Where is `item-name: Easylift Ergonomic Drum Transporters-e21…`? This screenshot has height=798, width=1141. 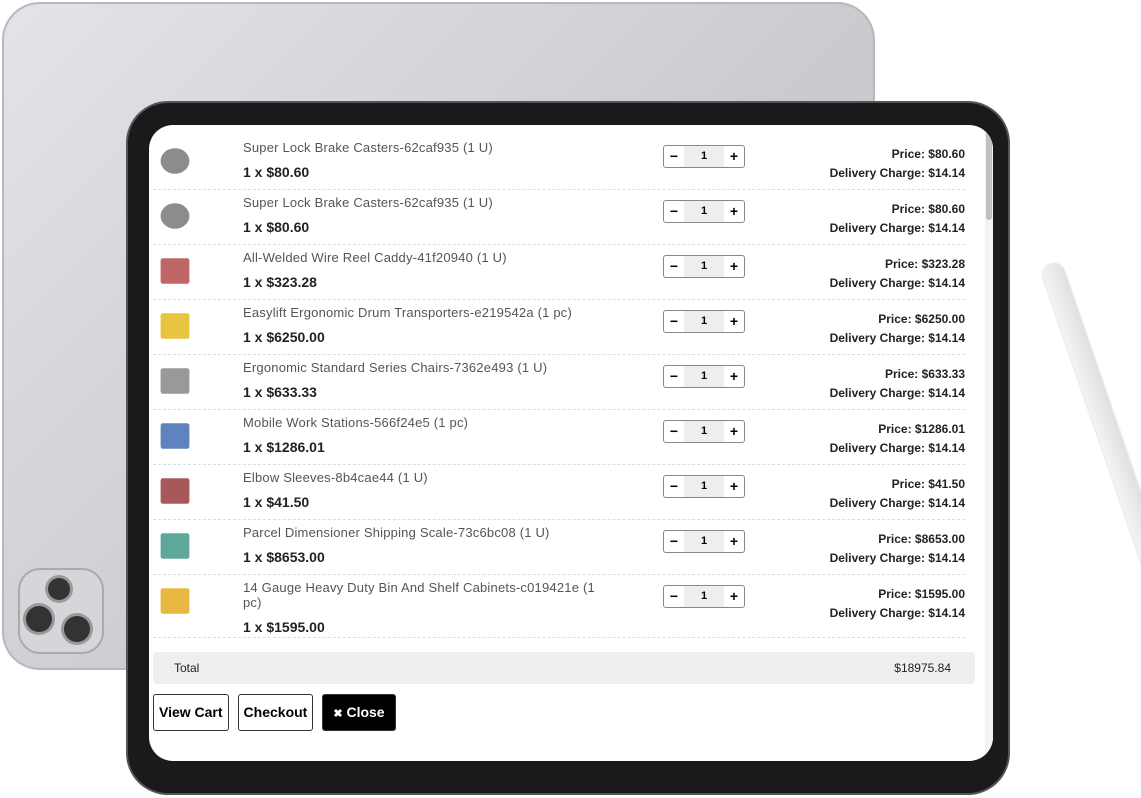 item-name: Easylift Ergonomic Drum Transporters-e21… is located at coordinates (428, 312).